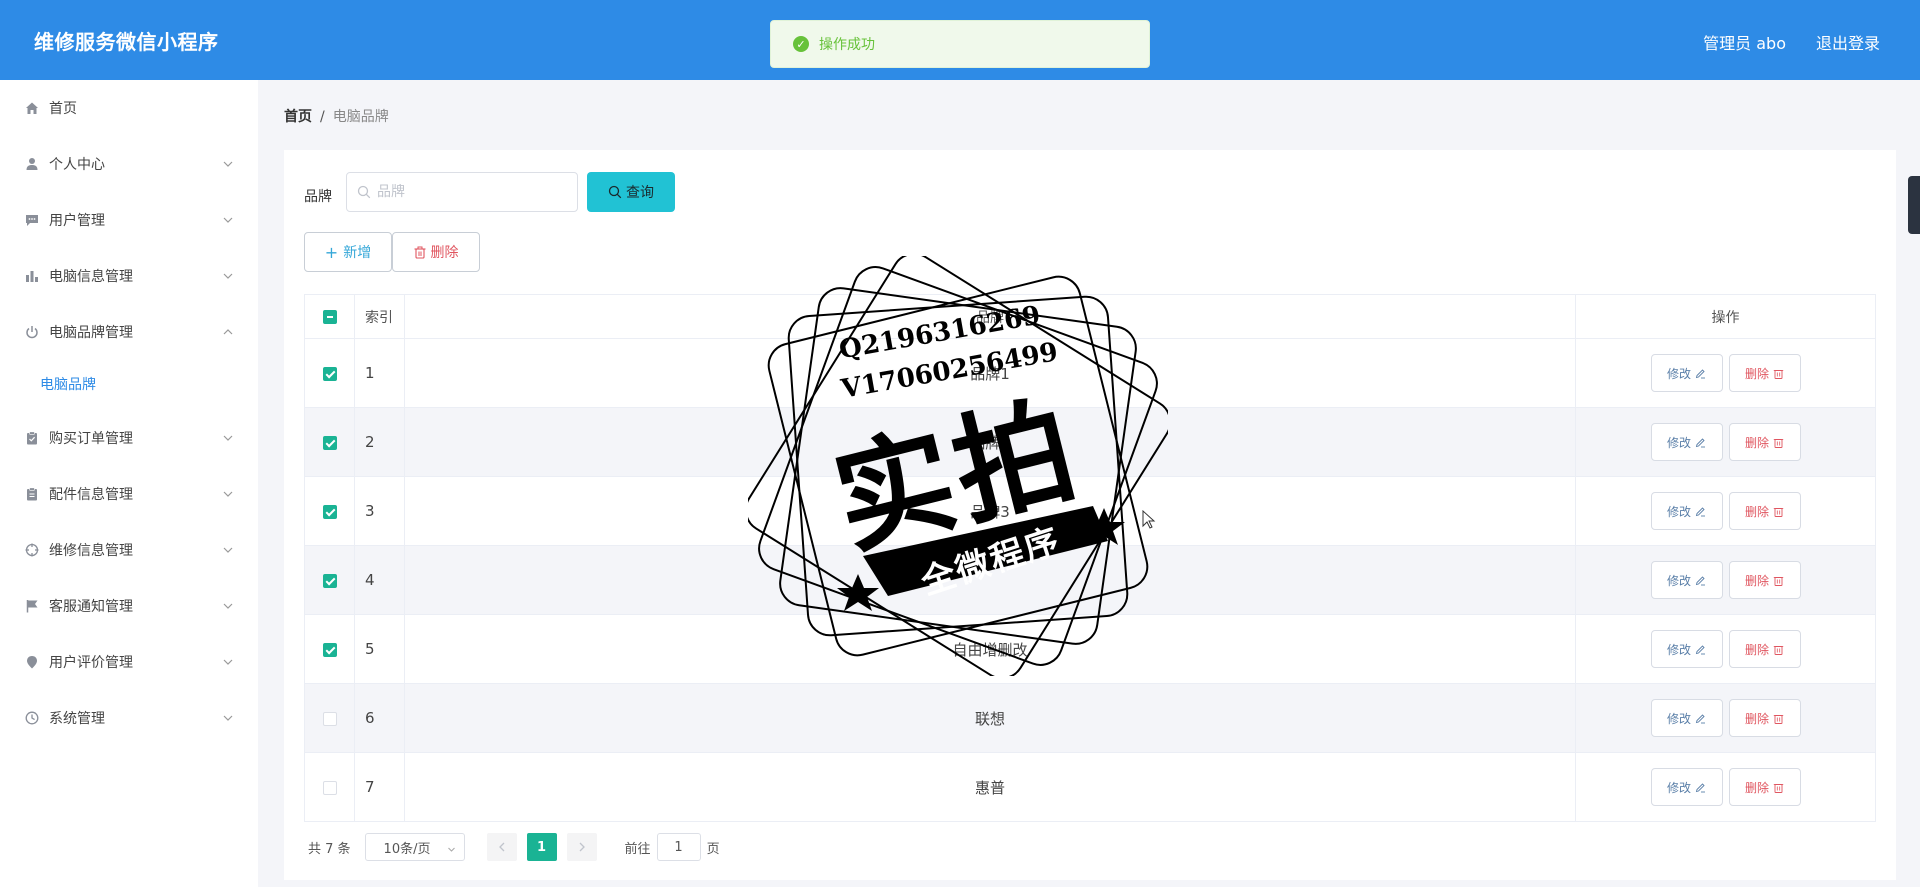  I want to click on goto-page-input, so click(678, 847).